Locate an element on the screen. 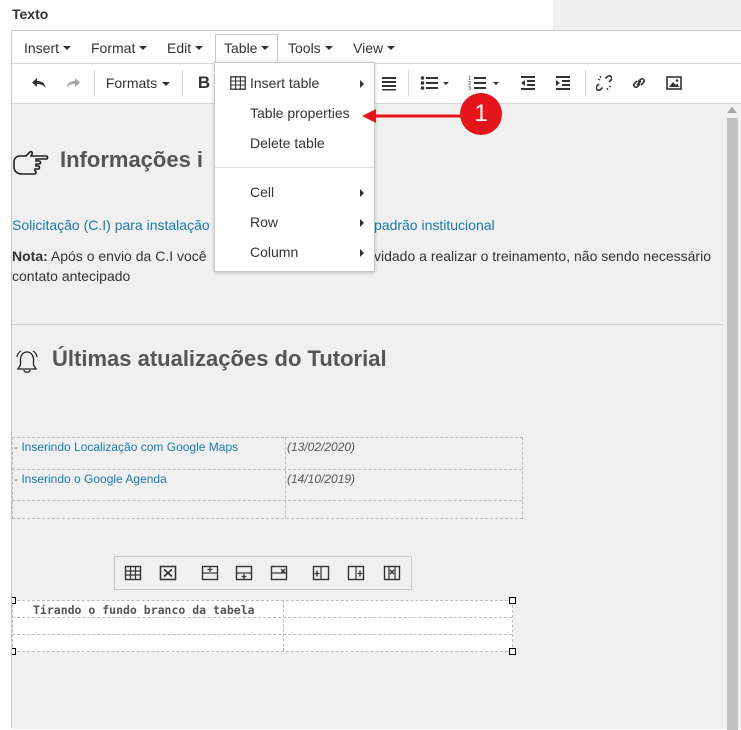 Image resolution: width=741 pixels, height=730 pixels. unlink-button is located at coordinates (604, 83).